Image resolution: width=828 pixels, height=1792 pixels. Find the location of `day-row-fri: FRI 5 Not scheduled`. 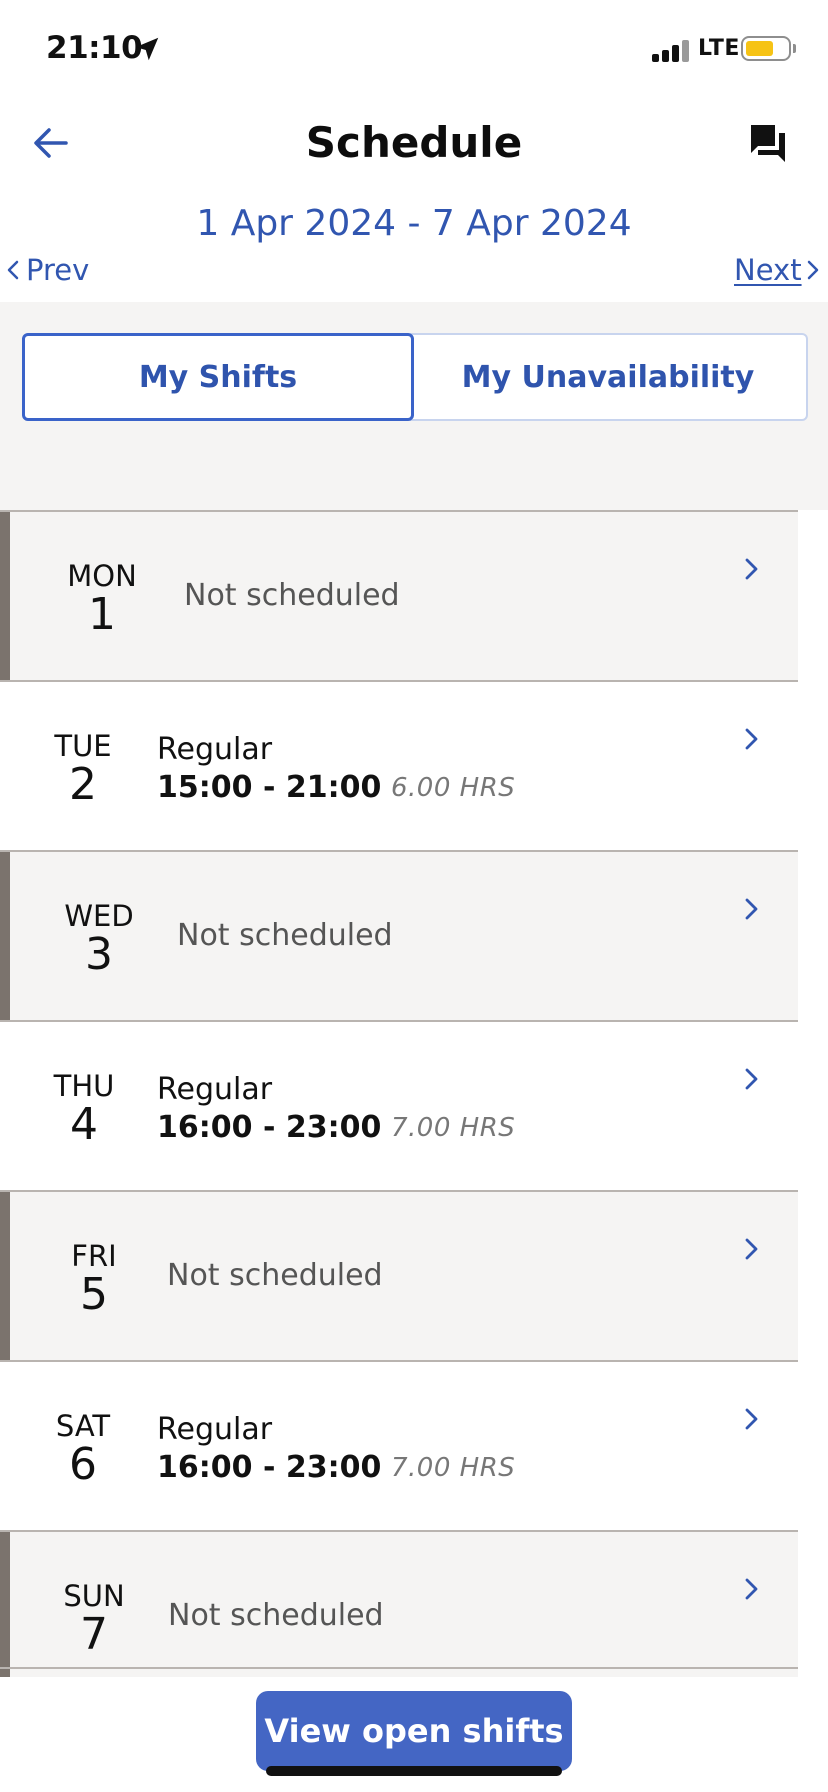

day-row-fri: FRI 5 Not scheduled is located at coordinates (399, 1275).